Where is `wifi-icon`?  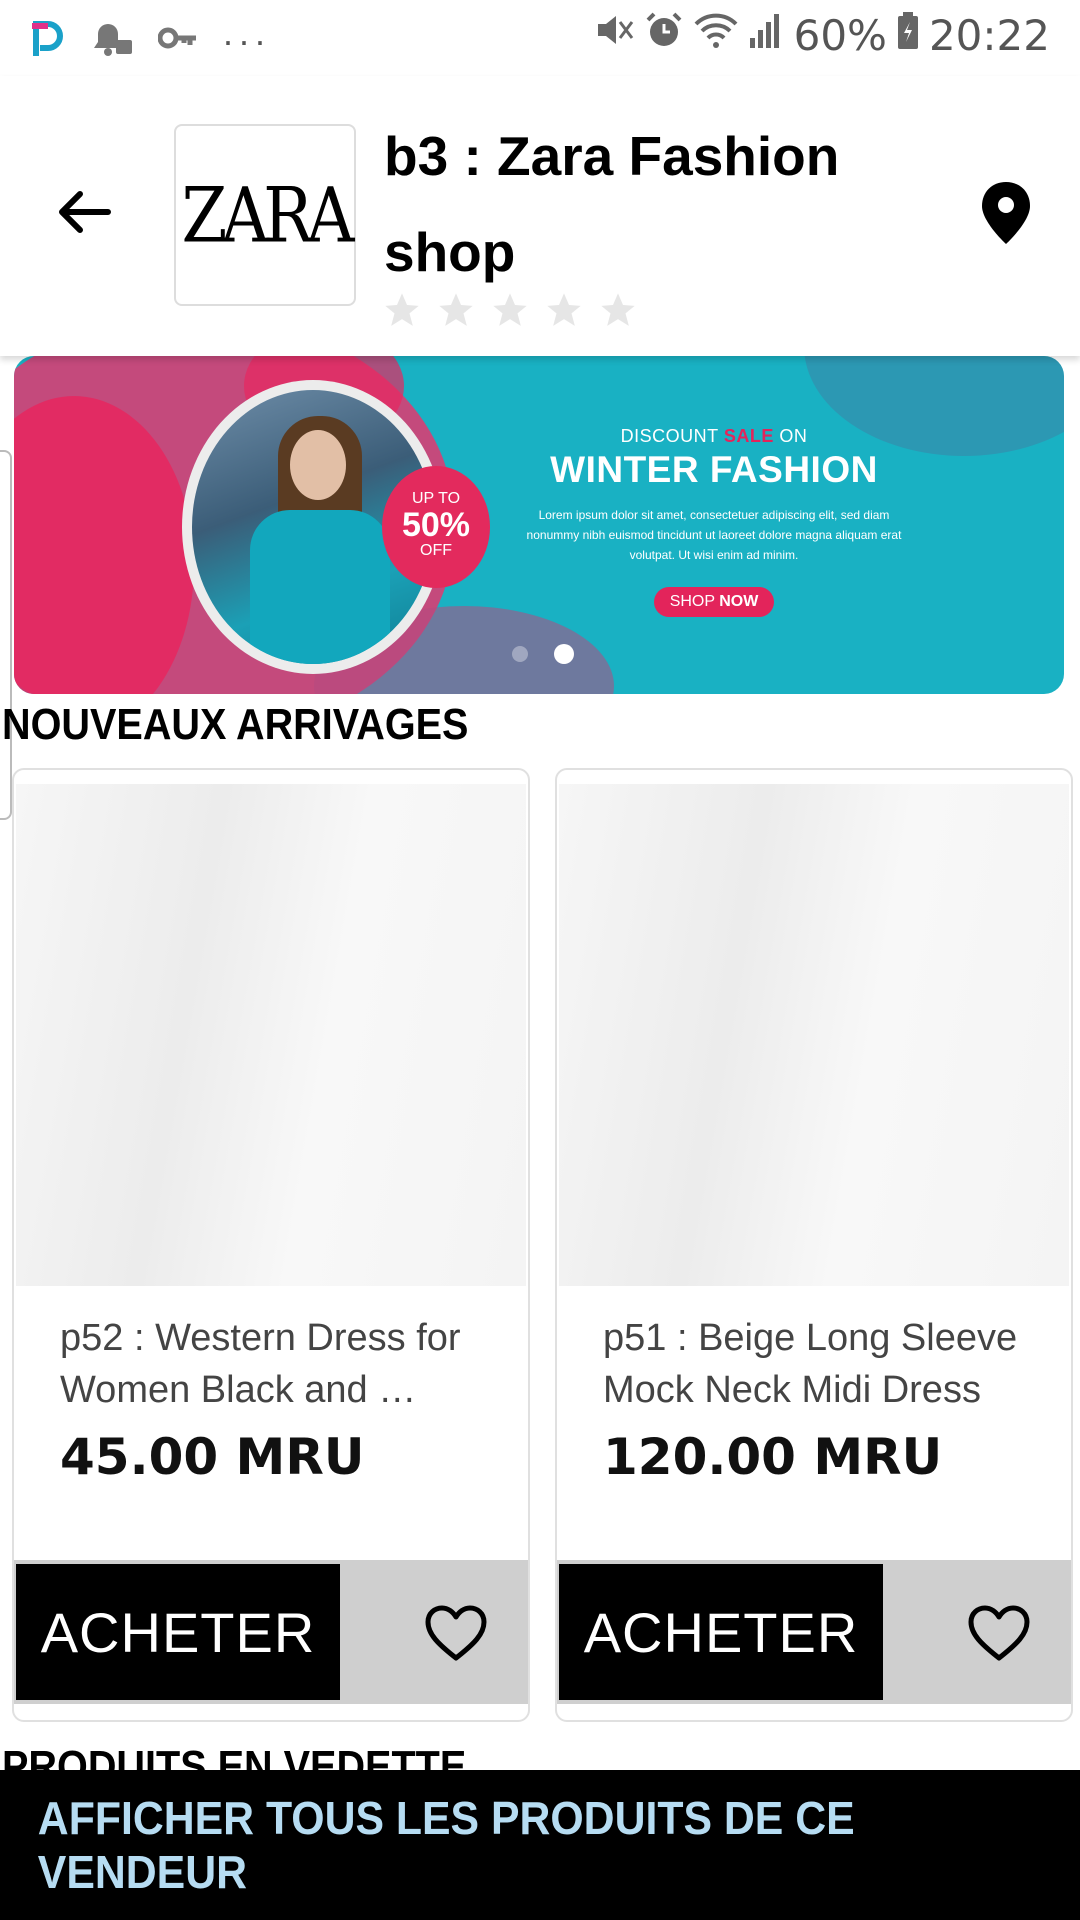 wifi-icon is located at coordinates (716, 35).